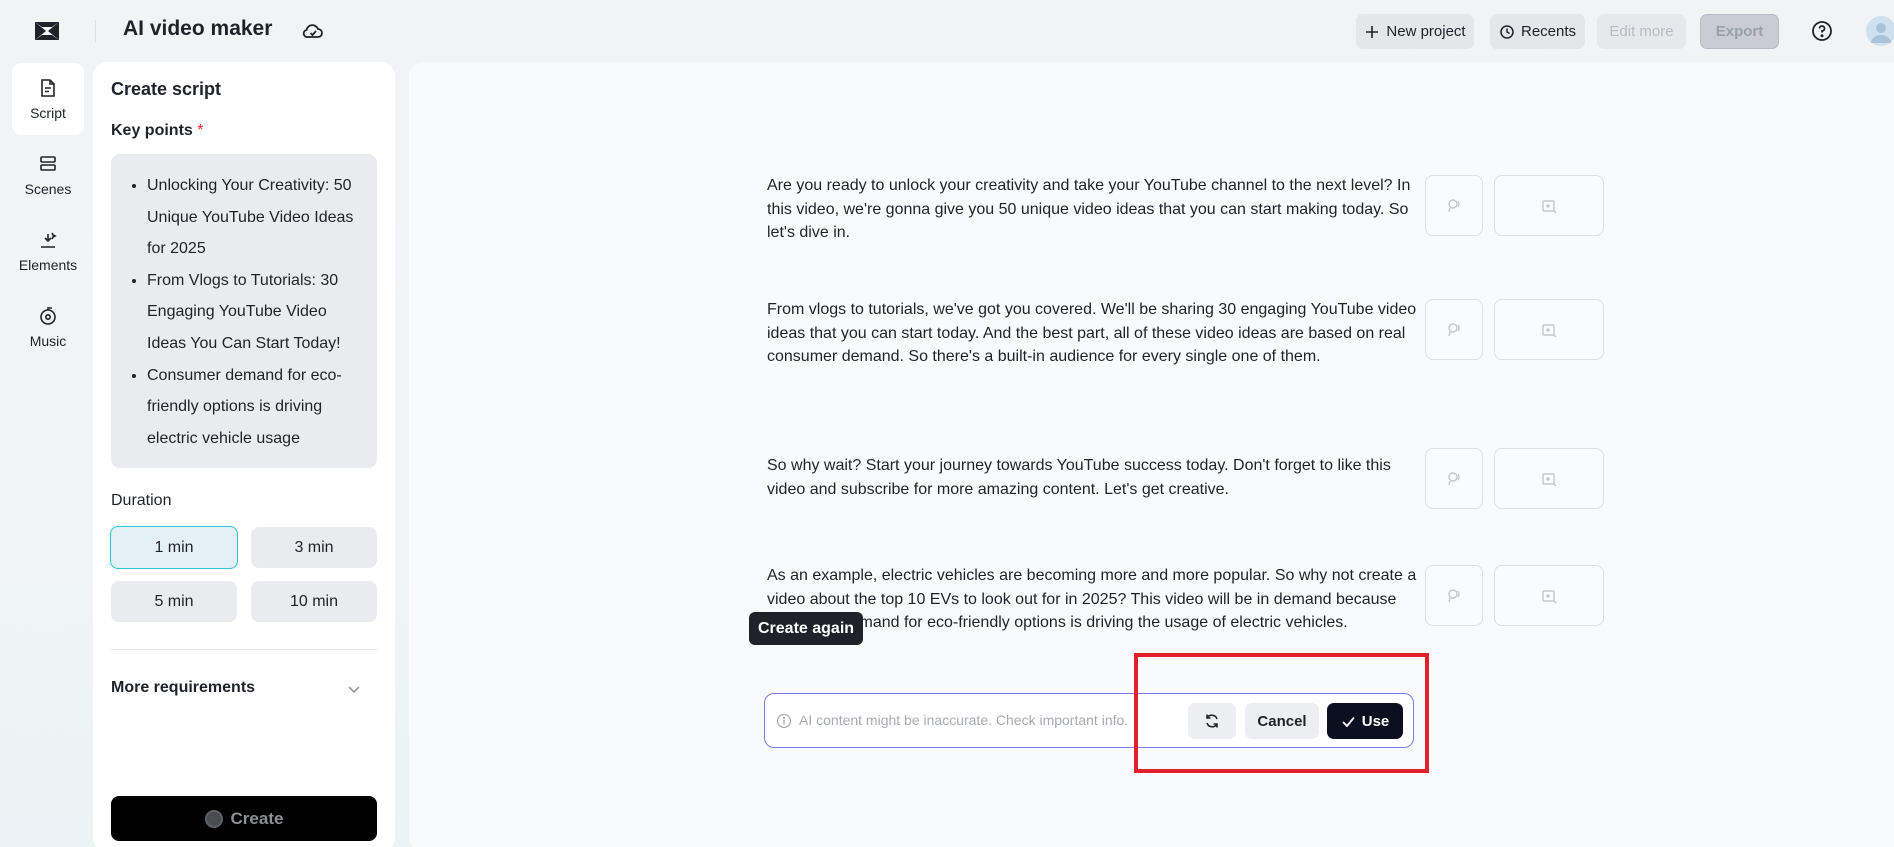 The height and width of the screenshot is (847, 1894). I want to click on required-mark: *, so click(200, 130).